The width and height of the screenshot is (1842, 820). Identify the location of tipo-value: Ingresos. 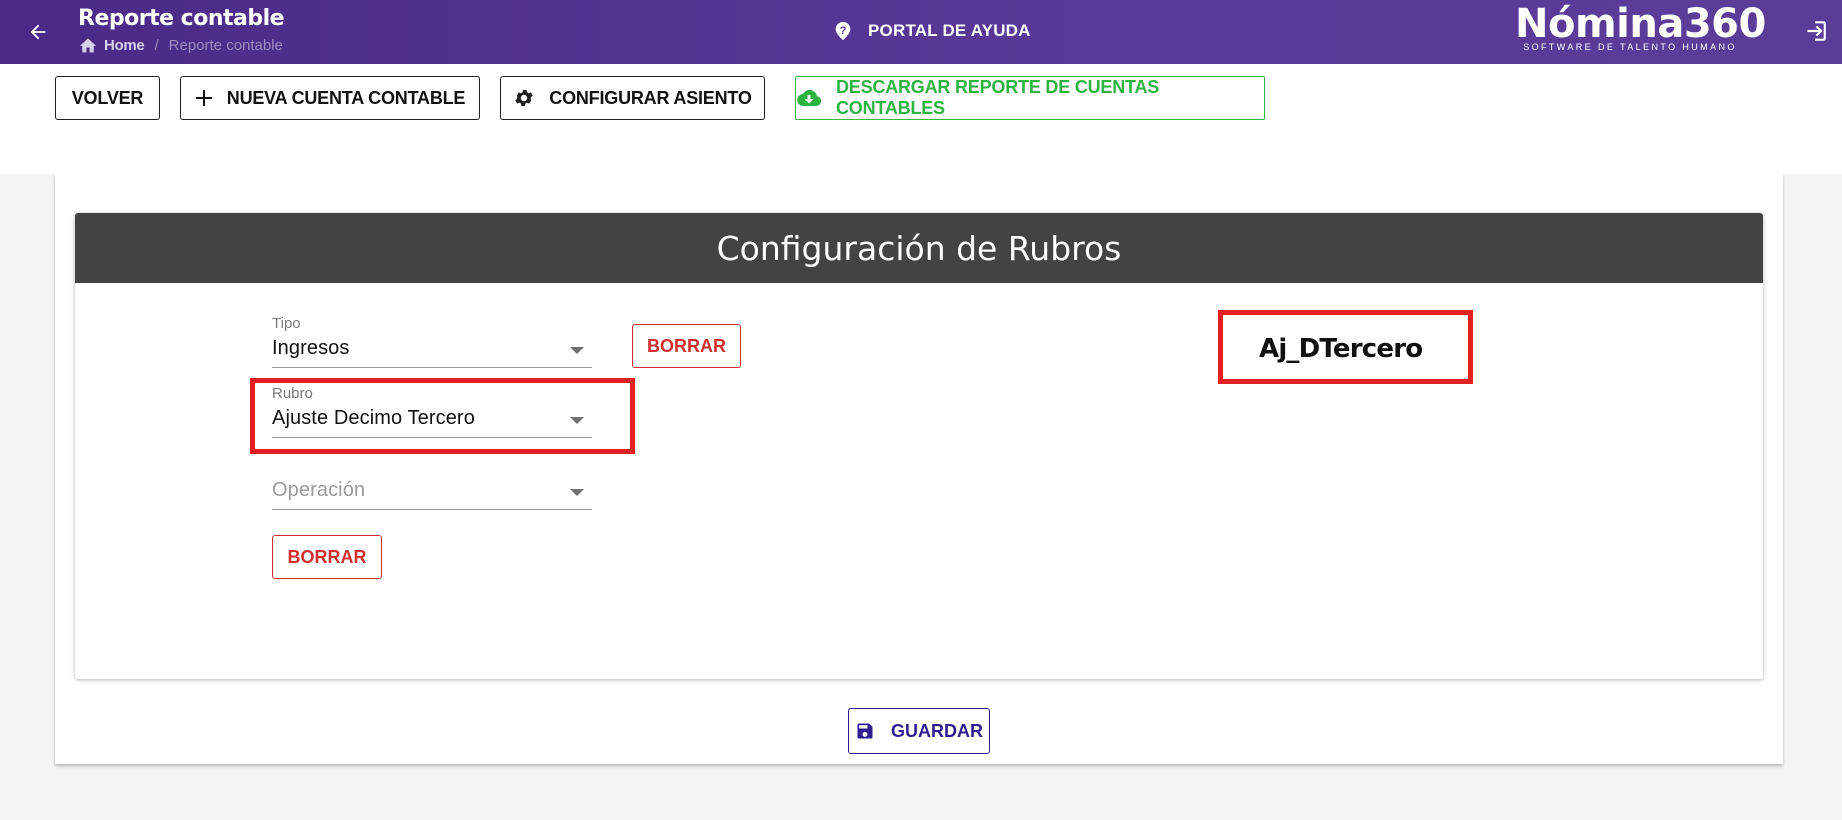
(311, 348).